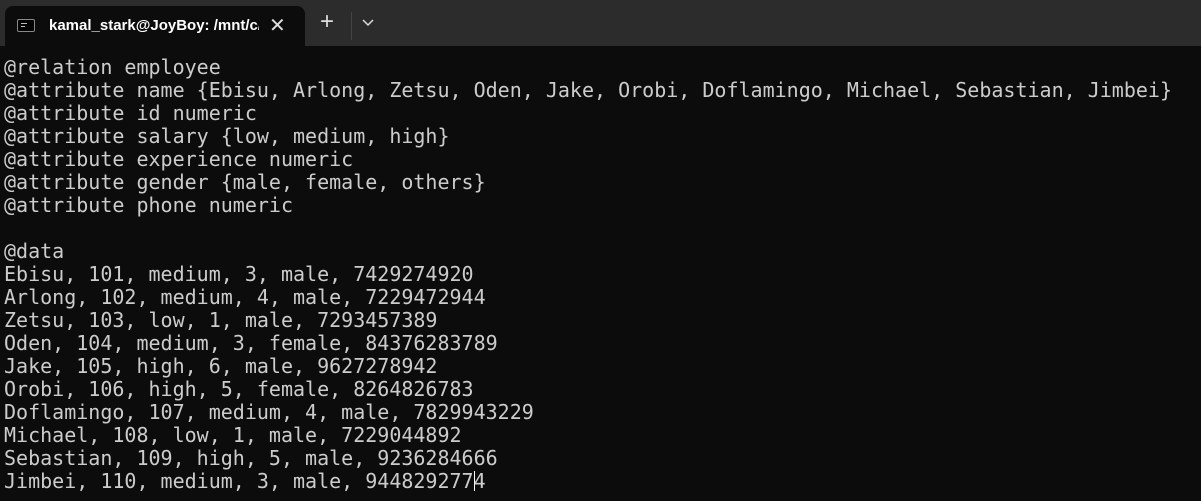 The height and width of the screenshot is (501, 1201). I want to click on close-tab-icon: ✕, so click(277, 25).